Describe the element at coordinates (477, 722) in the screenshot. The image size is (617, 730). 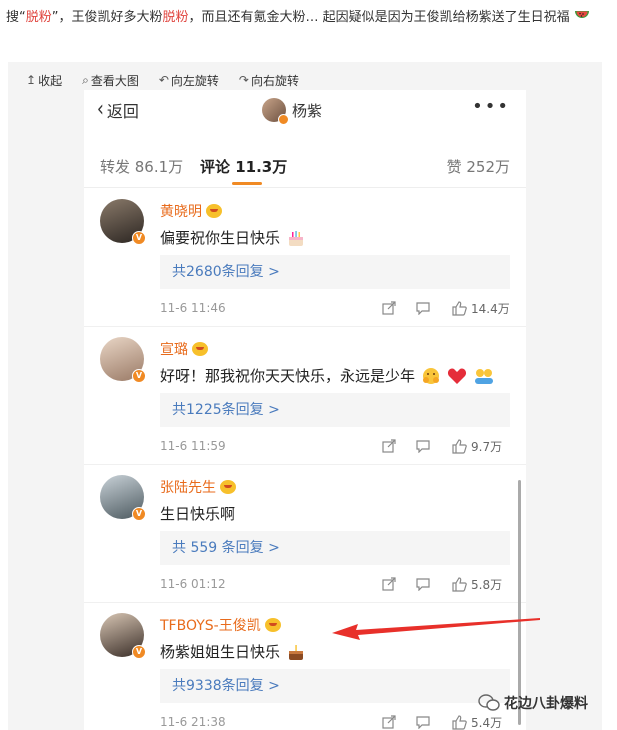
I see `like-button: 5.4万` at that location.